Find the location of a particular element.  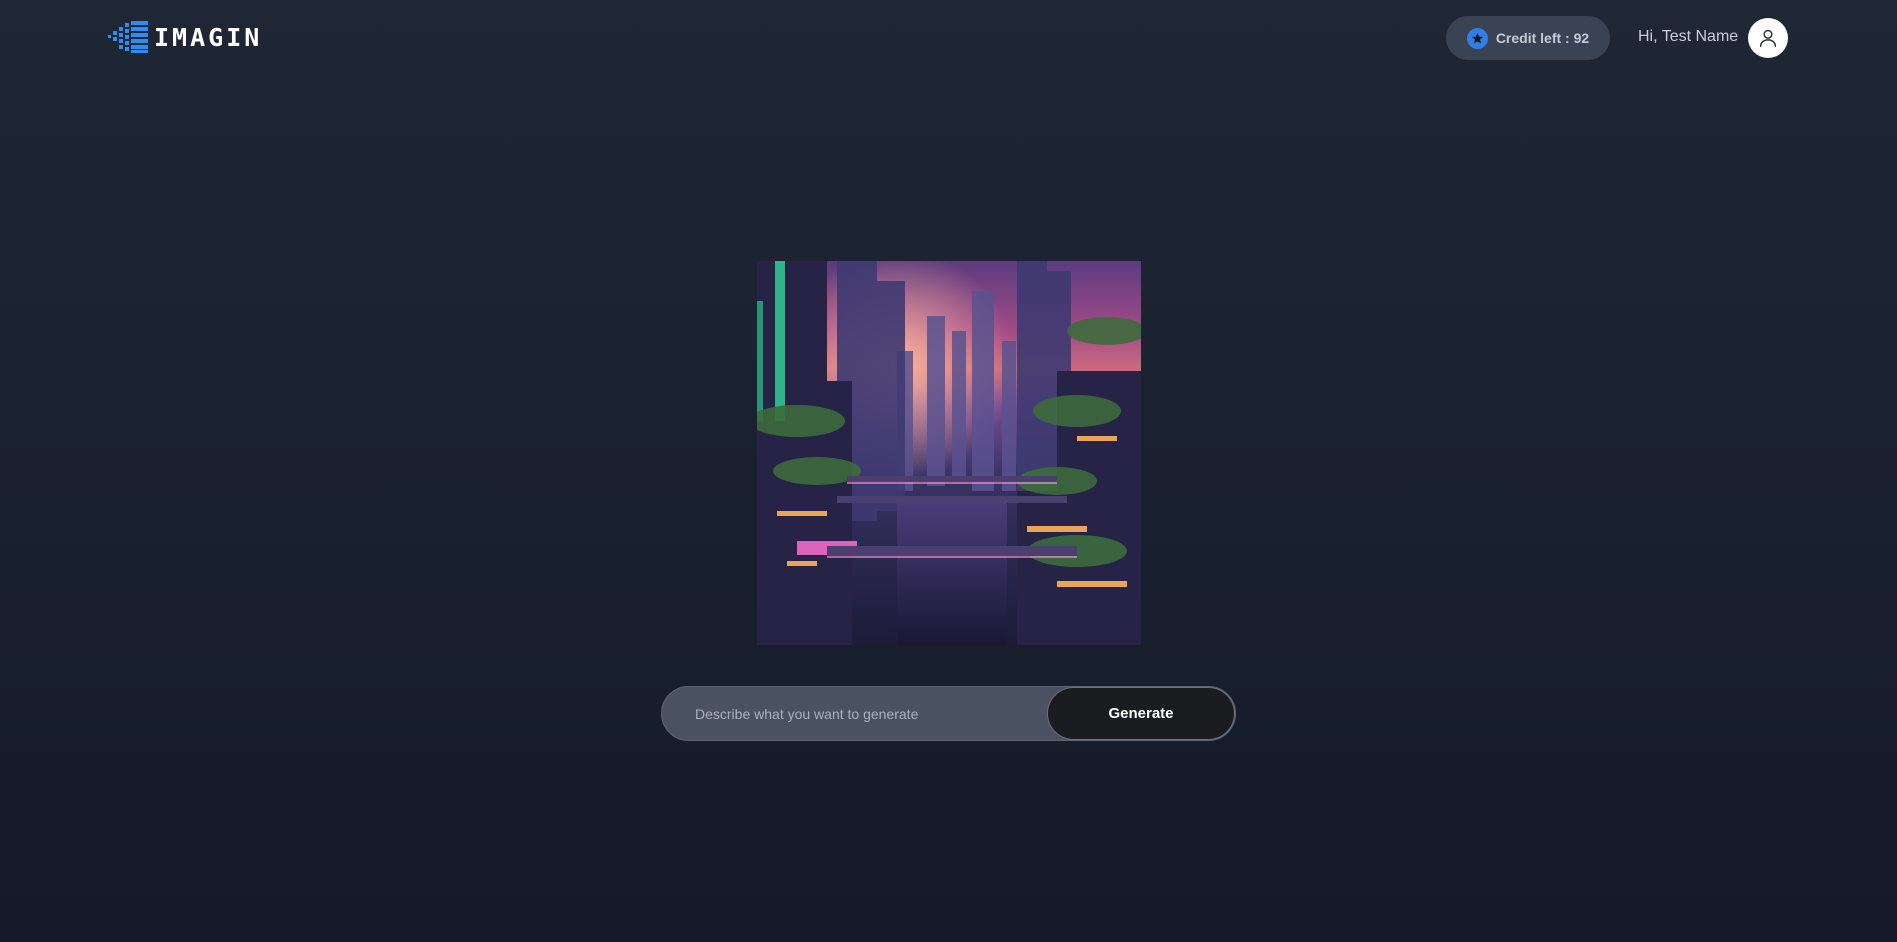

pixel-logo-icon is located at coordinates (128, 37).